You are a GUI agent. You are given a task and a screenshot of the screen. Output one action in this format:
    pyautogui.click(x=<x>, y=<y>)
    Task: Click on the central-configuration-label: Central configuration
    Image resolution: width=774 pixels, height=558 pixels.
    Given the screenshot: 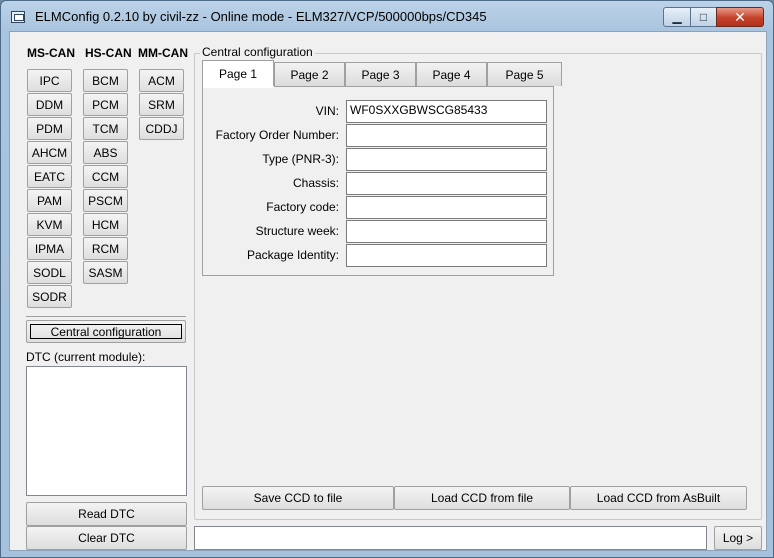 What is the action you would take?
    pyautogui.click(x=106, y=331)
    